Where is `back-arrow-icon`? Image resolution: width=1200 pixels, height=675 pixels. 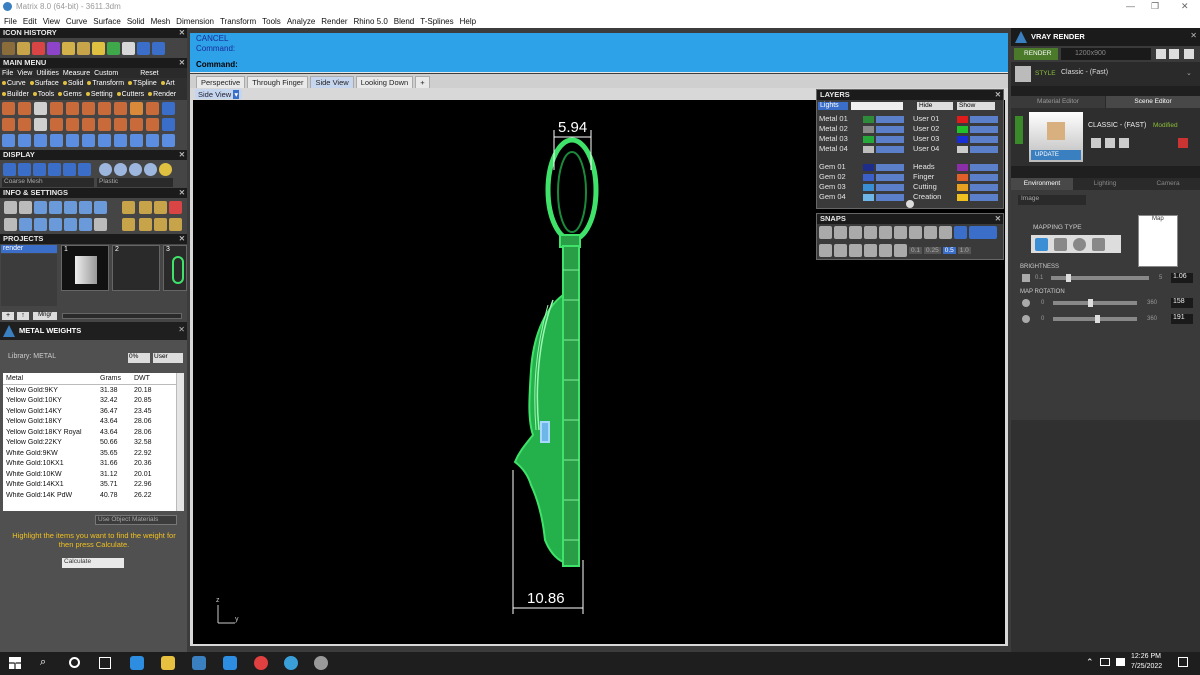 back-arrow-icon is located at coordinates (143, 48).